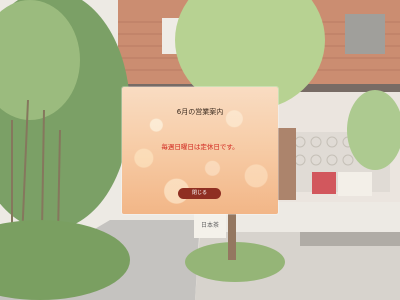  I want to click on close-button: 閉じる, so click(199, 193).